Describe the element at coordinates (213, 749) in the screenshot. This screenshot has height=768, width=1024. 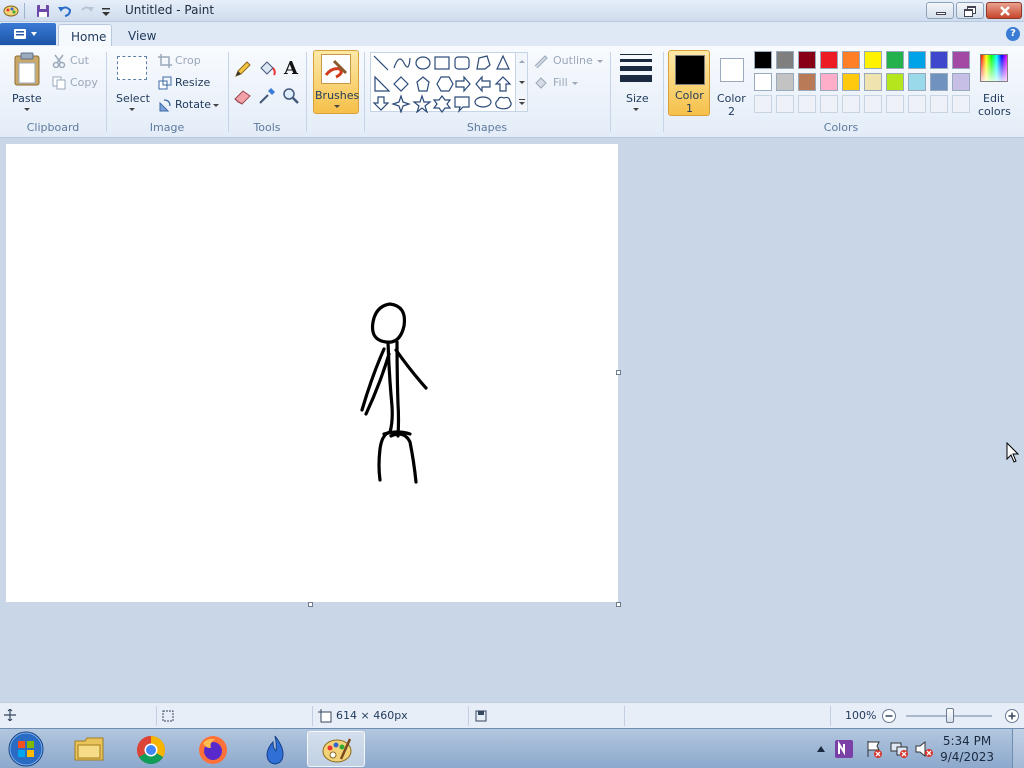
I see `taskbar-firefox` at that location.